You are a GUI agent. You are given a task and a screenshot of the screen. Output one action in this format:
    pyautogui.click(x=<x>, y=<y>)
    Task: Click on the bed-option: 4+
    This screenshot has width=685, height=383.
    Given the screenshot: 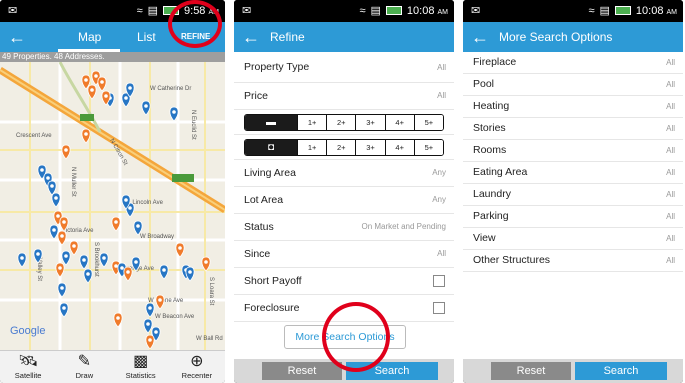 What is the action you would take?
    pyautogui.click(x=399, y=122)
    